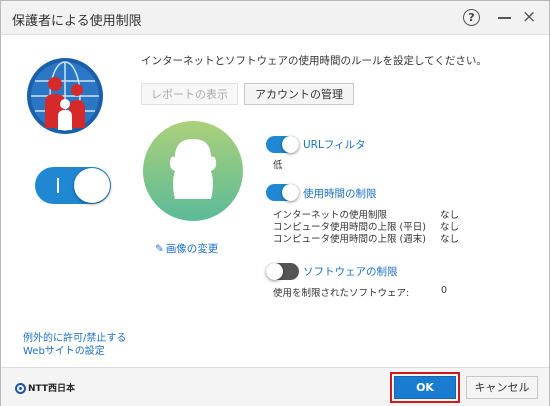 This screenshot has width=550, height=406. I want to click on ntt-logo: NTT西日本, so click(45, 387).